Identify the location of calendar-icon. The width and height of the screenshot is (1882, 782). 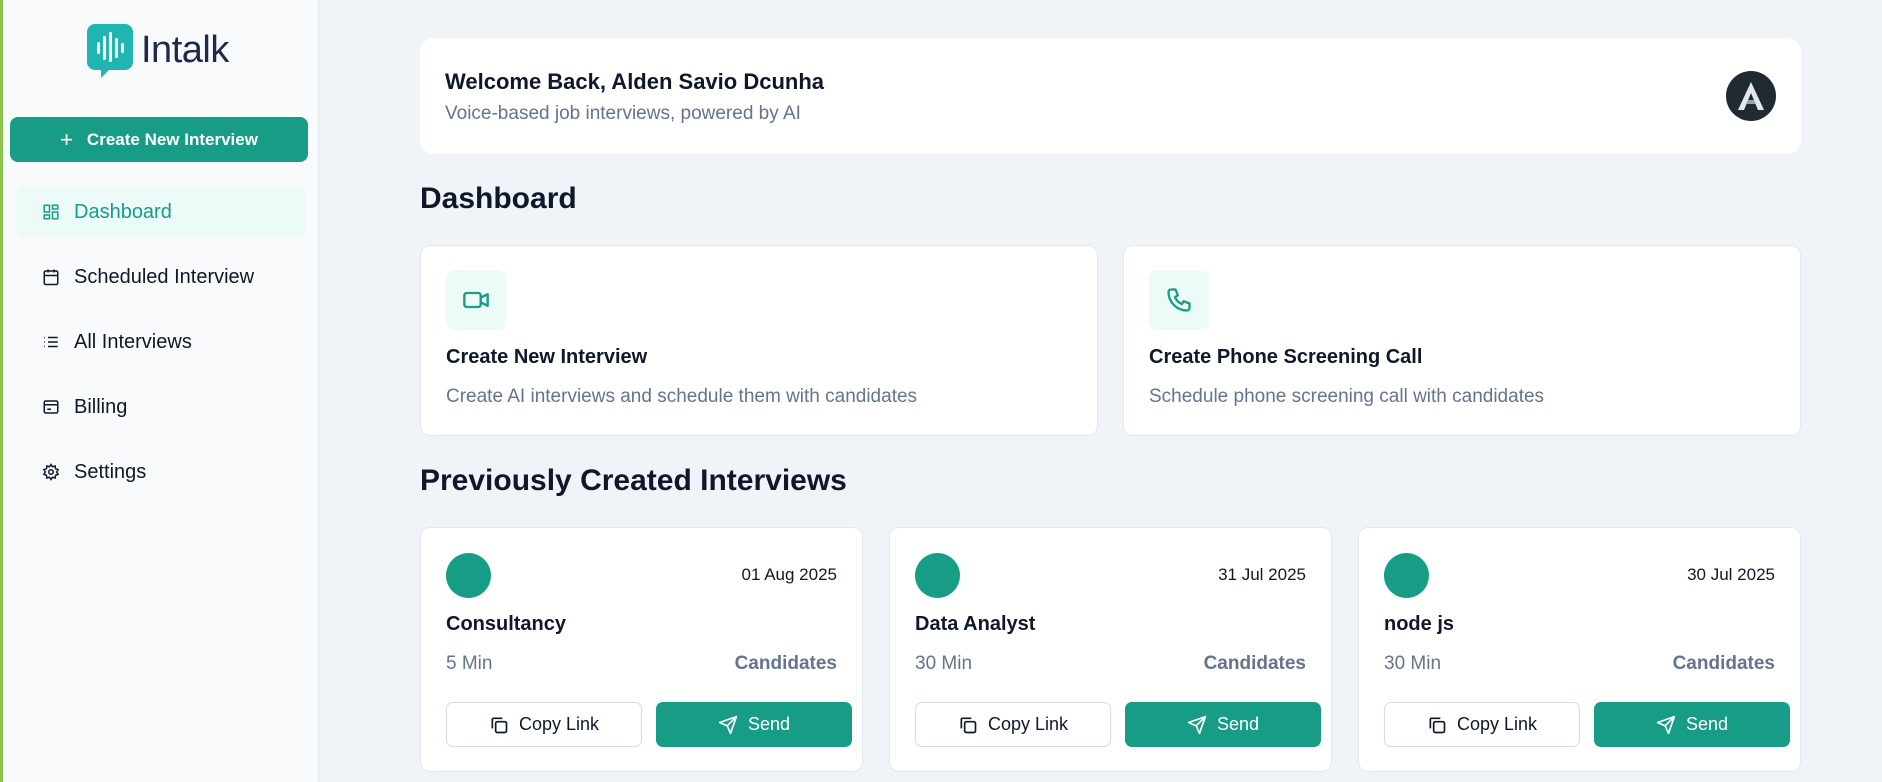
(51, 277).